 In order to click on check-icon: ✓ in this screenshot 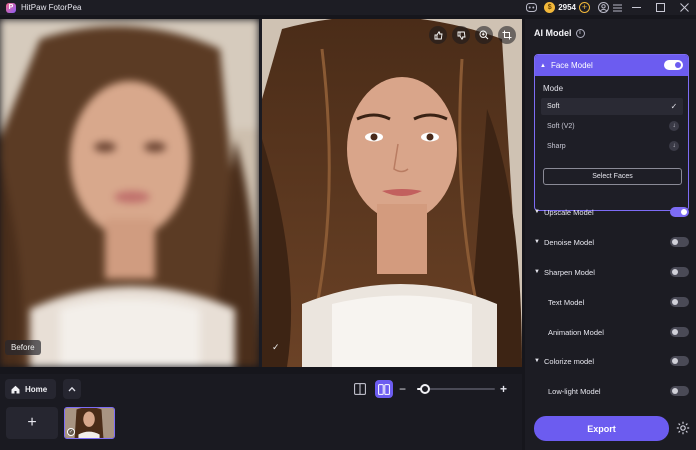, I will do `click(674, 106)`.